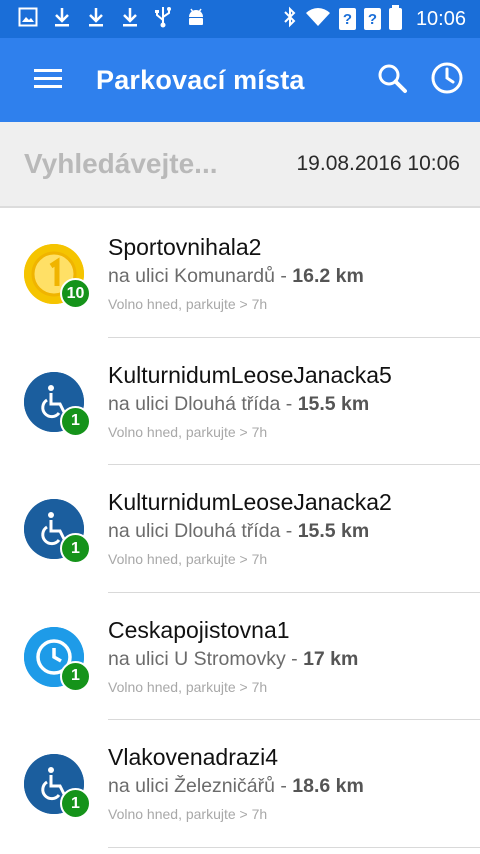  I want to click on battery-icon, so click(395, 17).